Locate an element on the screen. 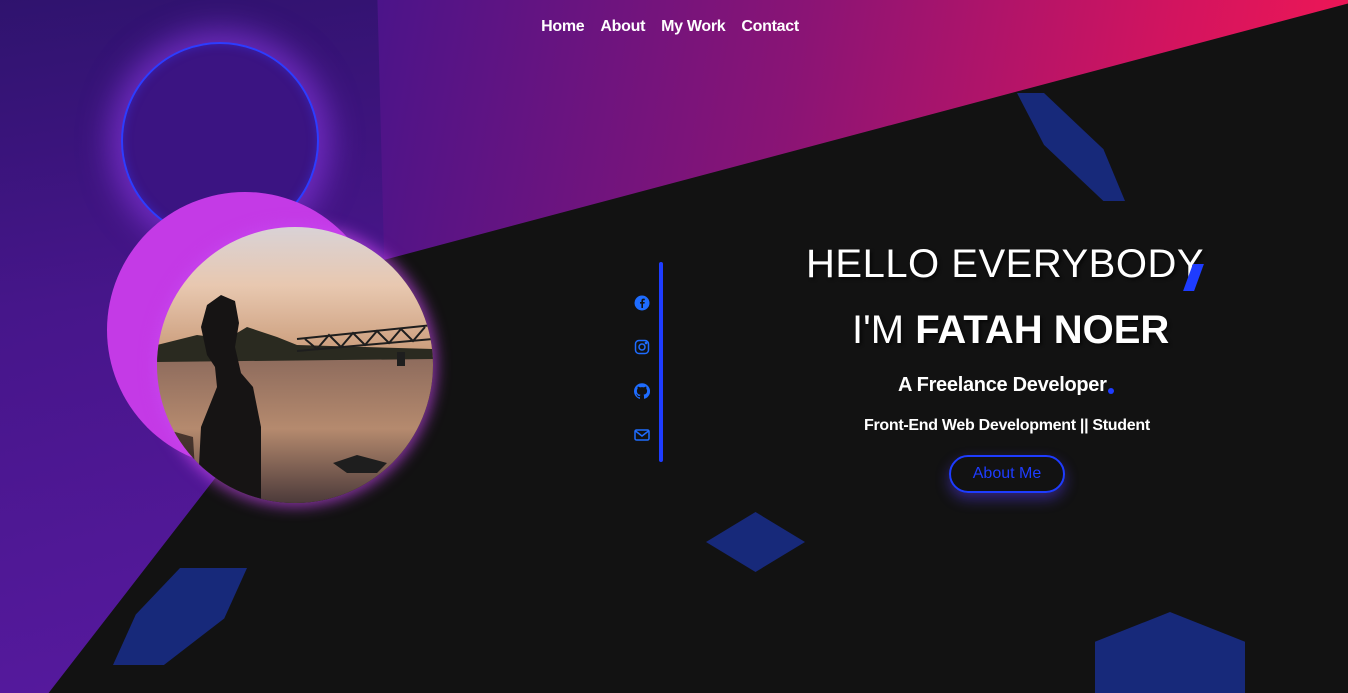 This screenshot has height=693, width=1348. hero-role: A Freelance Developer is located at coordinates (1002, 385).